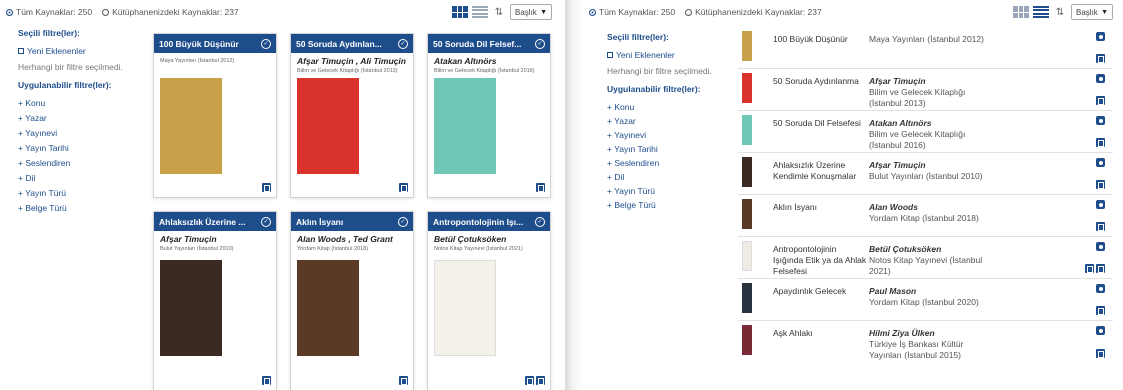 The width and height of the screenshot is (1123, 390). What do you see at coordinates (689, 12) in the screenshot?
I see `radio-icon` at bounding box center [689, 12].